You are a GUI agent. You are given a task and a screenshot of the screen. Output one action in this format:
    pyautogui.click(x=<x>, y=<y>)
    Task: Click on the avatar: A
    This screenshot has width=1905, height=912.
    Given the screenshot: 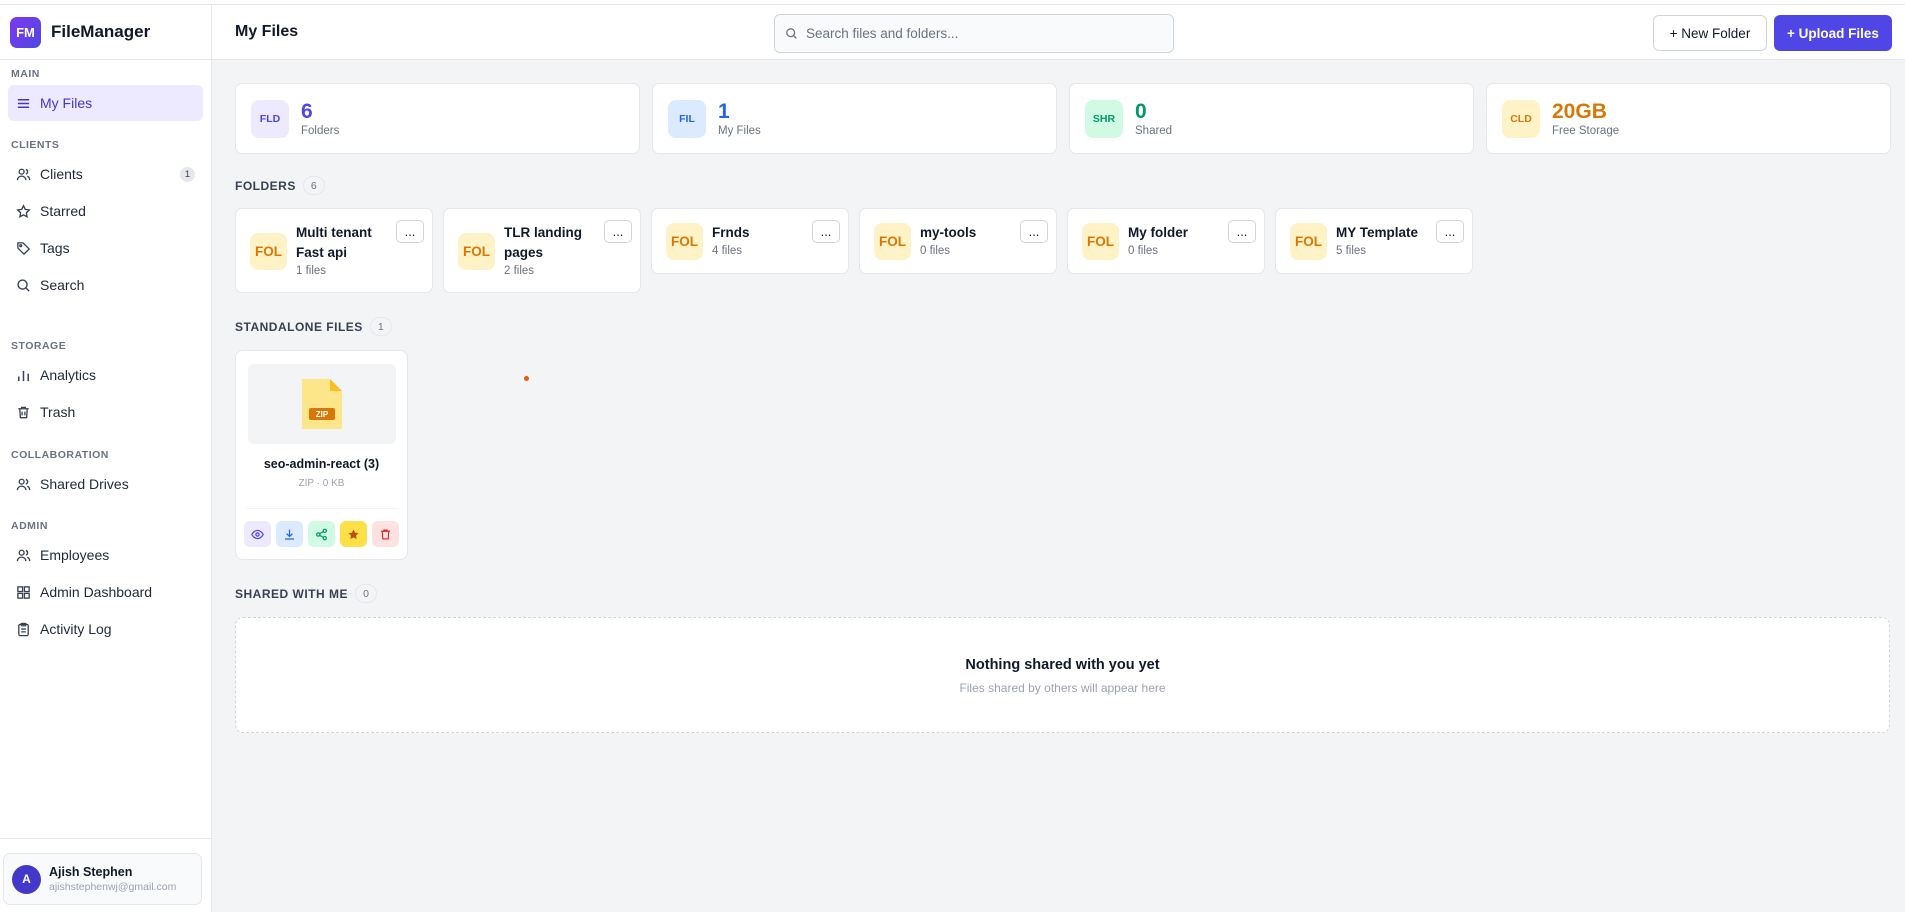 What is the action you would take?
    pyautogui.click(x=26, y=879)
    